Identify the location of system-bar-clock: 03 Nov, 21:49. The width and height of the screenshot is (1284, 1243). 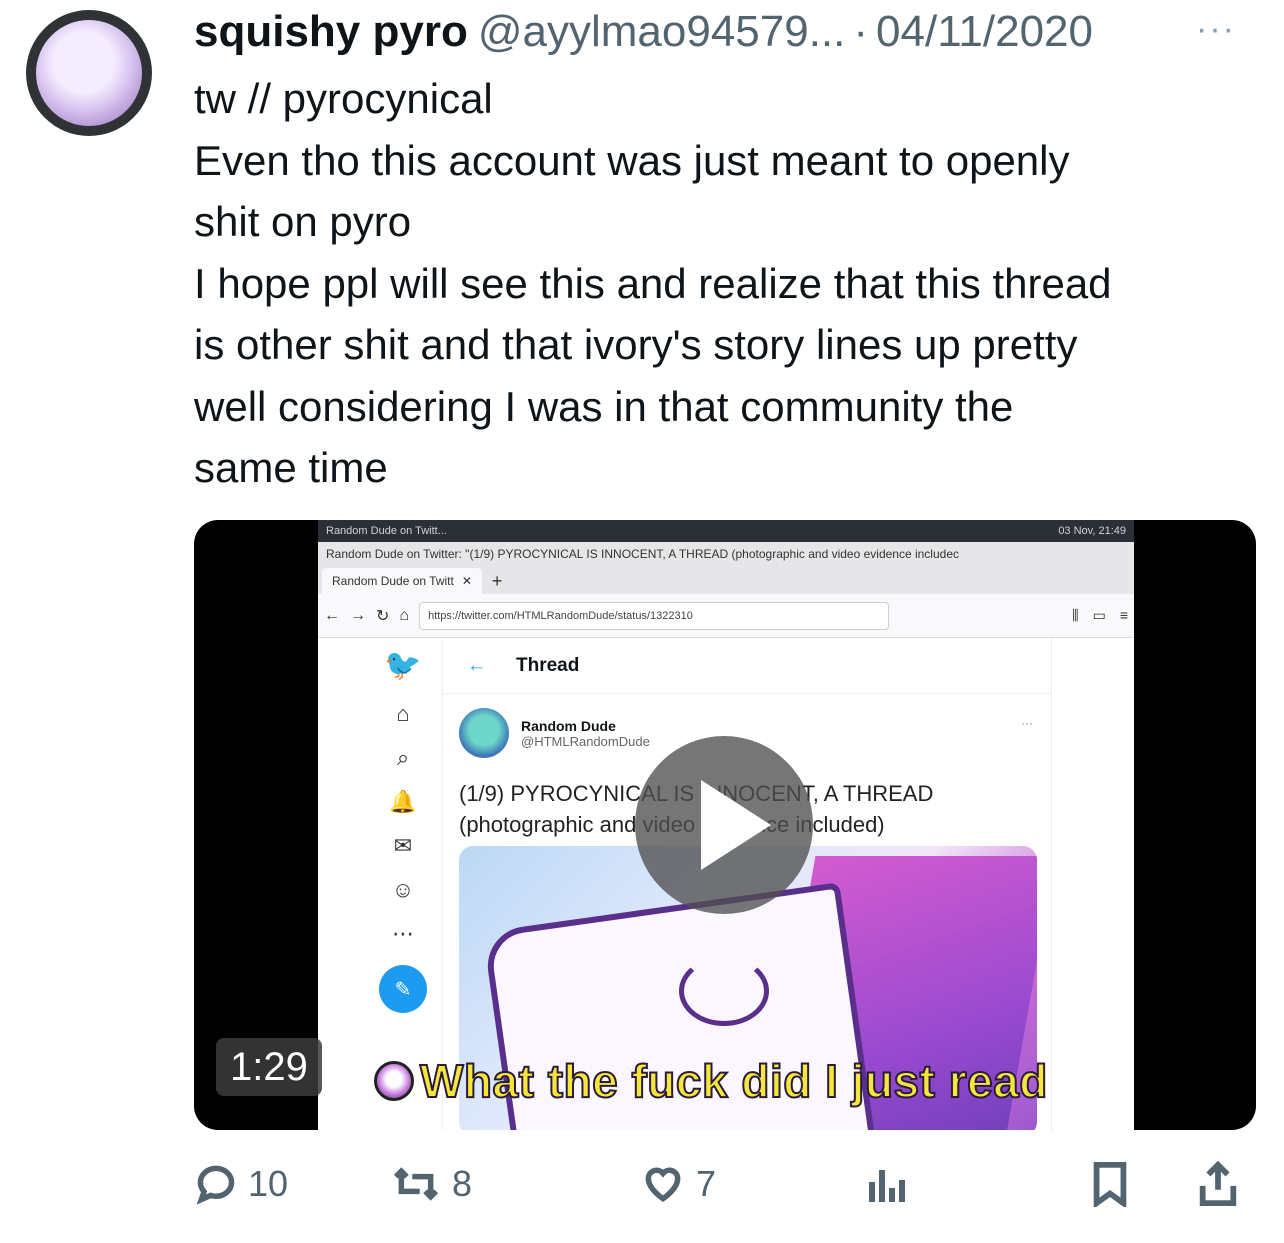
(1092, 531).